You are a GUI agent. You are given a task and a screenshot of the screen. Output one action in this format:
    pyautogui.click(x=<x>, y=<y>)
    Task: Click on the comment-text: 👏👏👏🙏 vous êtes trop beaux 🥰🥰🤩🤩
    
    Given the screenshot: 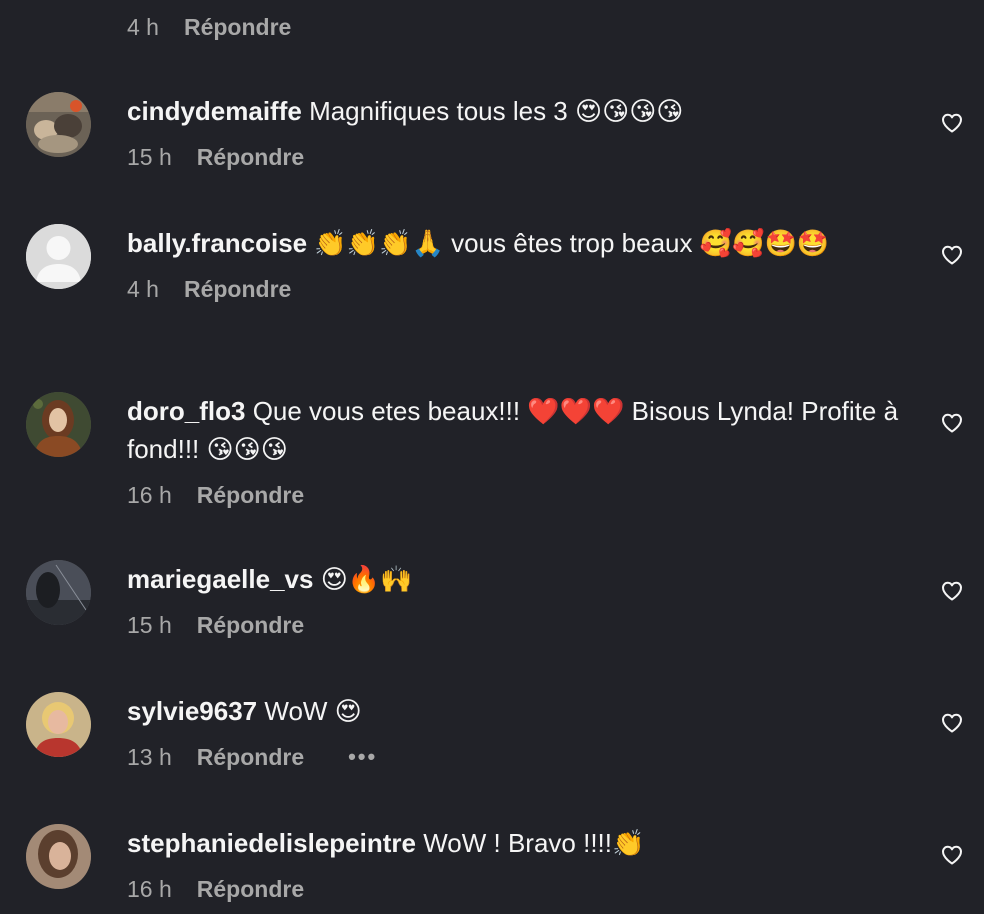 What is the action you would take?
    pyautogui.click(x=572, y=243)
    